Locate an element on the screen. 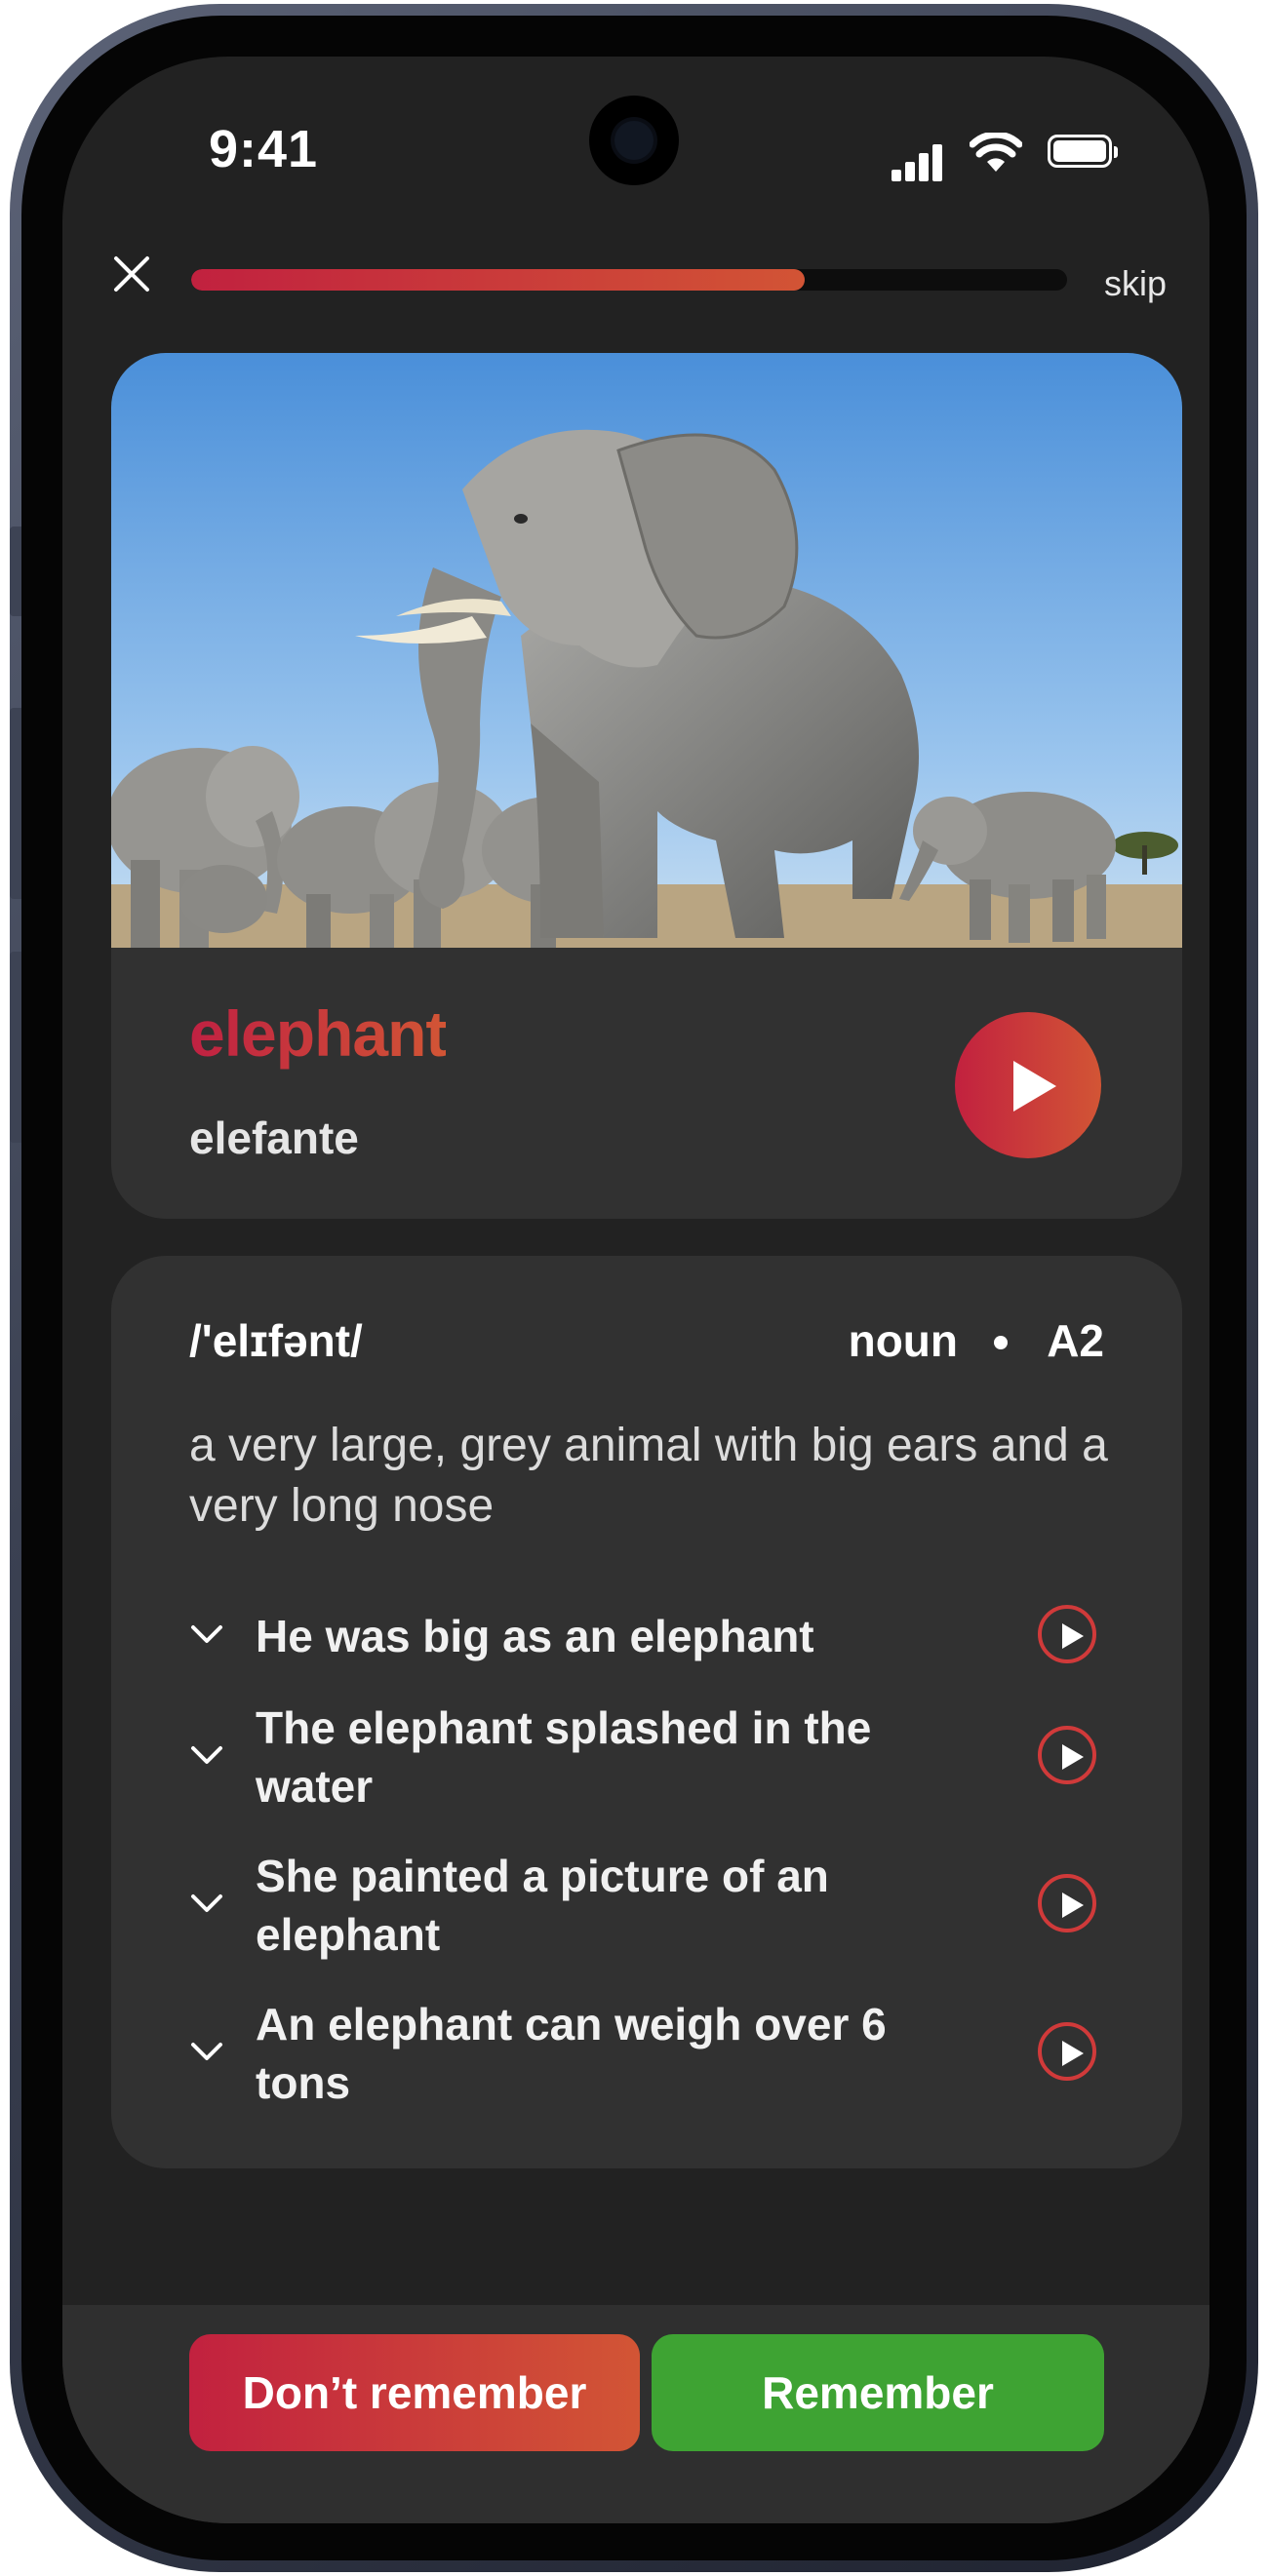 The width and height of the screenshot is (1268, 2576). volume-down-button is located at coordinates (16, 1047).